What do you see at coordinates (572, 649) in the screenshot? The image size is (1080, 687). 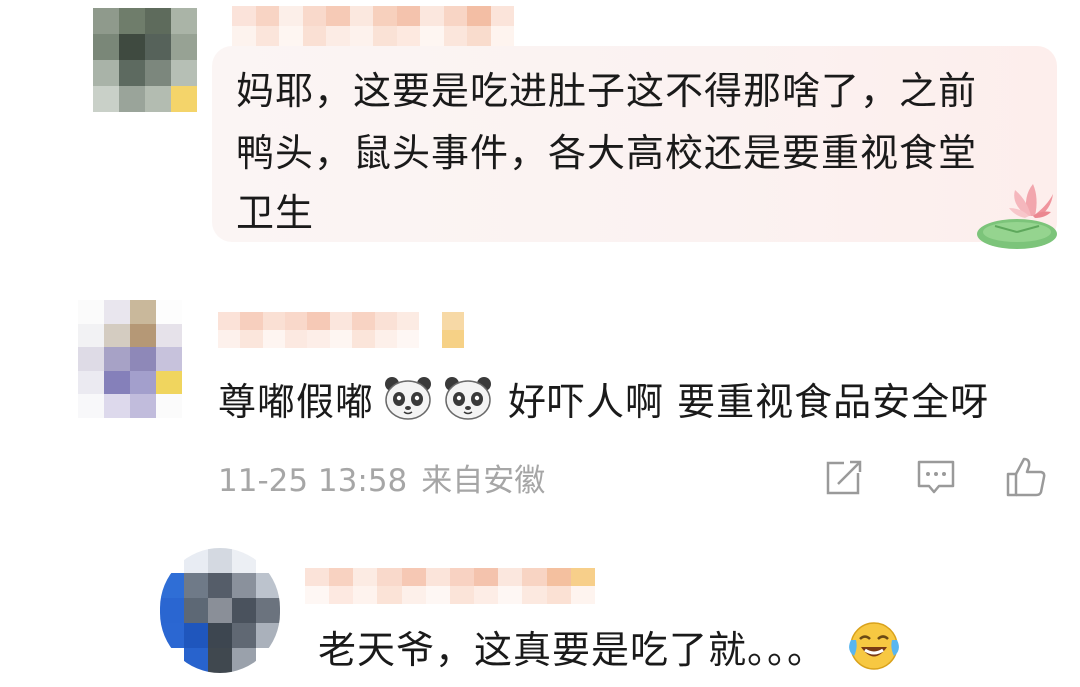 I see `comment-text-part: 老天爷，这真要是吃了就。。。` at bounding box center [572, 649].